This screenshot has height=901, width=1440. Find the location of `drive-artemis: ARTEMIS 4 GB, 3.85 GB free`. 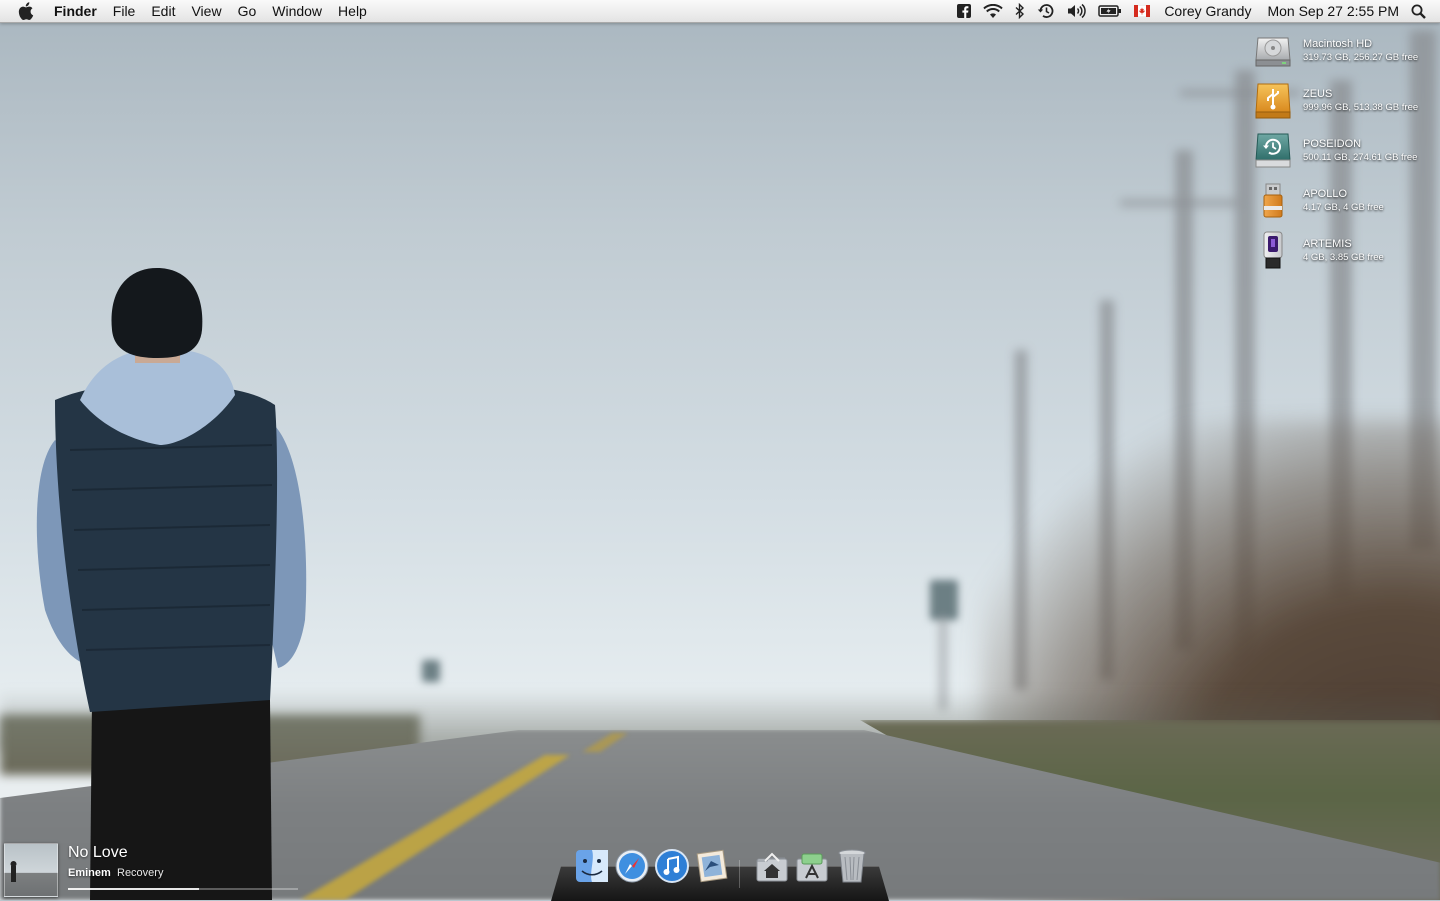

drive-artemis: ARTEMIS 4 GB, 3.85 GB free is located at coordinates (1347, 255).